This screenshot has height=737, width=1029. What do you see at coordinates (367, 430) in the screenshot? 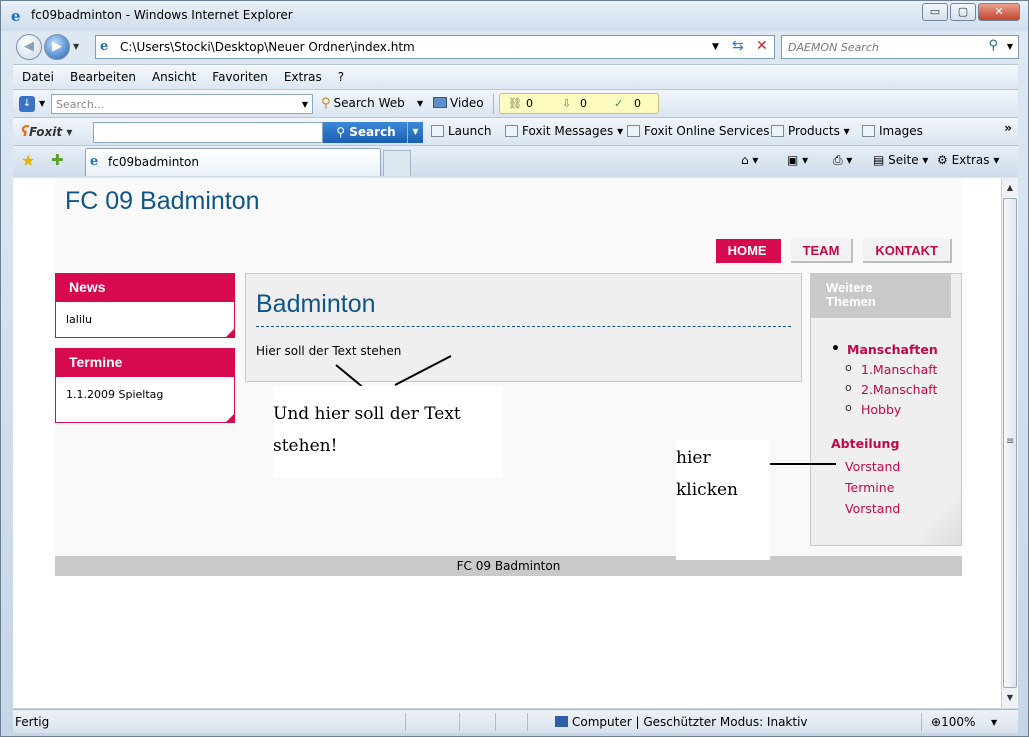
I see `annotation-note-text-content: Und hier soll der Text stehen!` at bounding box center [367, 430].